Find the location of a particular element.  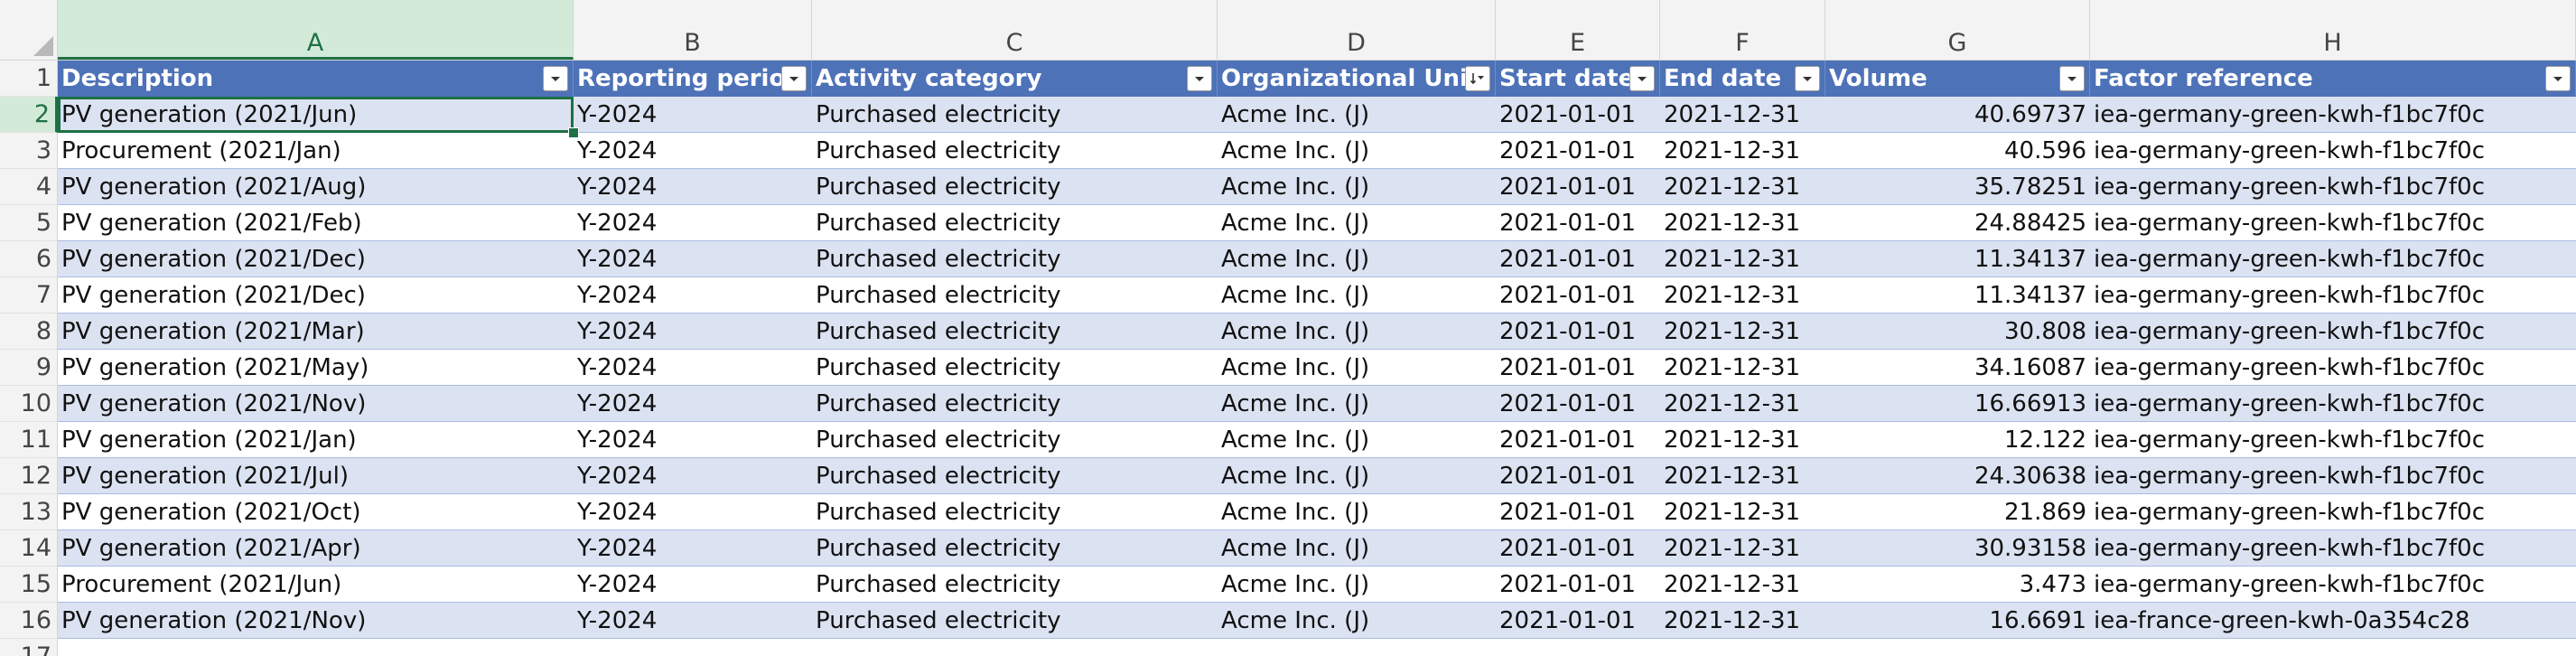

cell-g: 16.6691 is located at coordinates (1958, 620).